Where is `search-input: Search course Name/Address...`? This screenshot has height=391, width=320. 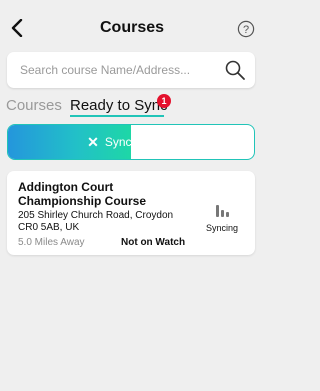
search-input: Search course Name/Address... is located at coordinates (105, 70).